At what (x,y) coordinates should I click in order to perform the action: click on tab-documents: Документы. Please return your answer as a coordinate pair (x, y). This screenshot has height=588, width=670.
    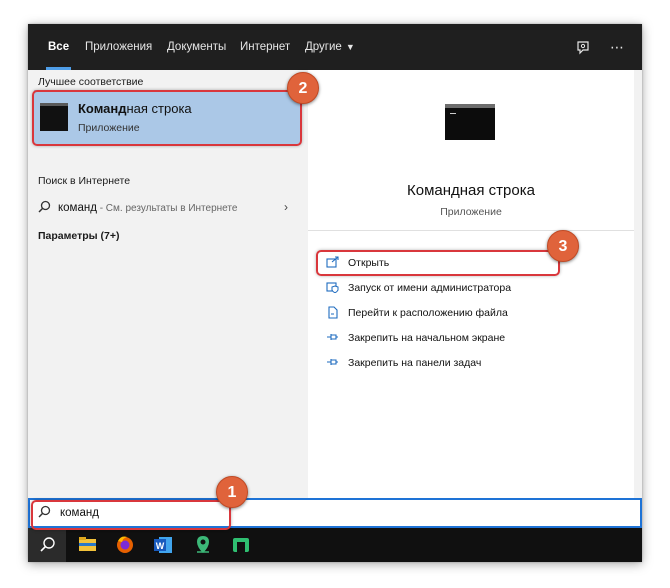
    Looking at the image, I should click on (196, 47).